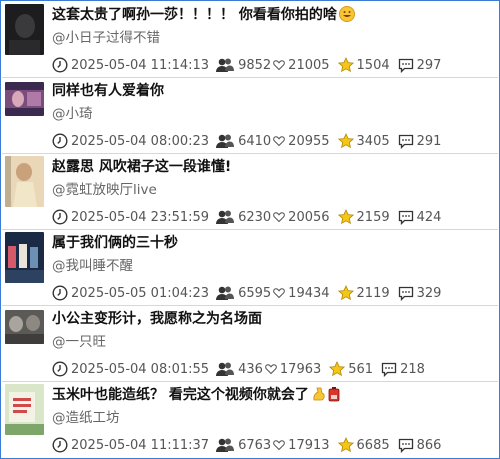 The width and height of the screenshot is (500, 459). Describe the element at coordinates (429, 65) in the screenshot. I see `comment-count: 297` at that location.